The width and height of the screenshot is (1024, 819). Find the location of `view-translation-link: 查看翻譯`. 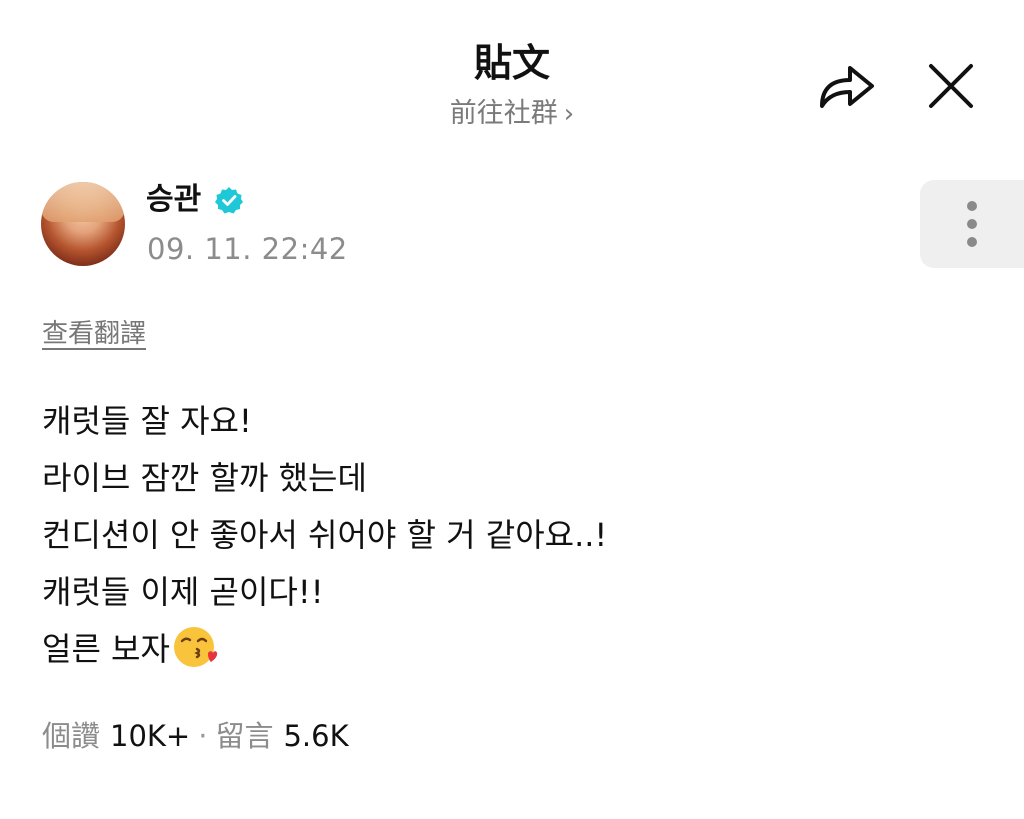

view-translation-link: 查看翻譯 is located at coordinates (94, 334).